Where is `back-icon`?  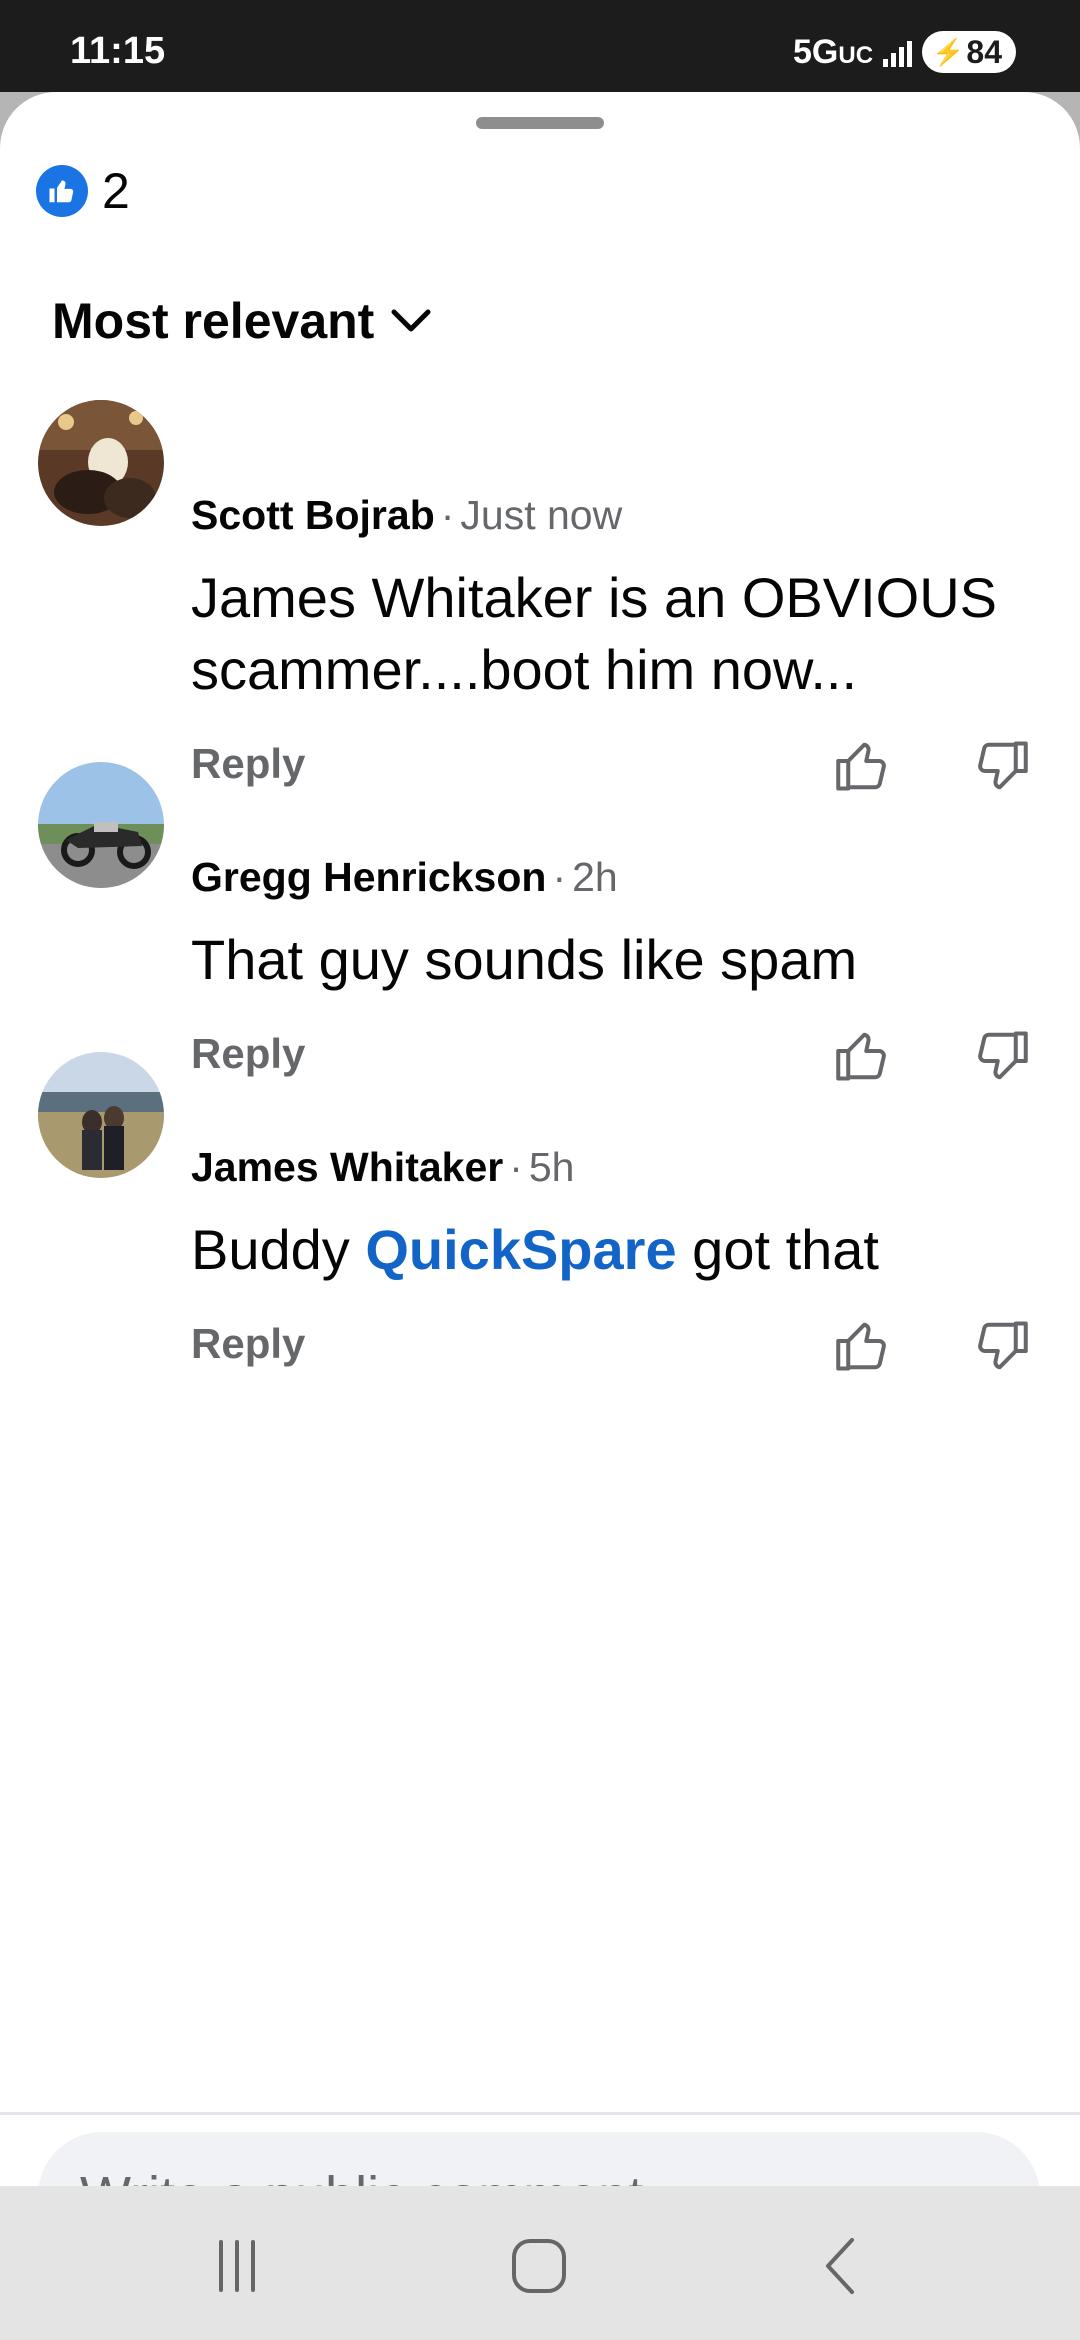
back-icon is located at coordinates (840, 2266).